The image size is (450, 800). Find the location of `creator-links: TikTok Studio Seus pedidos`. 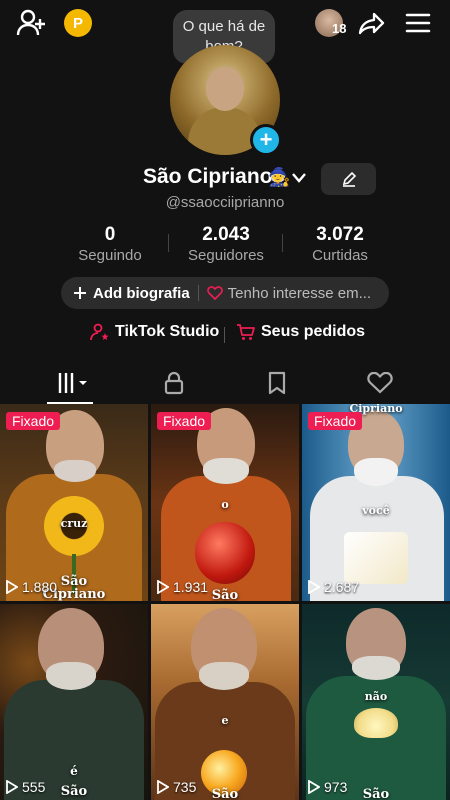

creator-links: TikTok Studio Seus pedidos is located at coordinates (225, 335).